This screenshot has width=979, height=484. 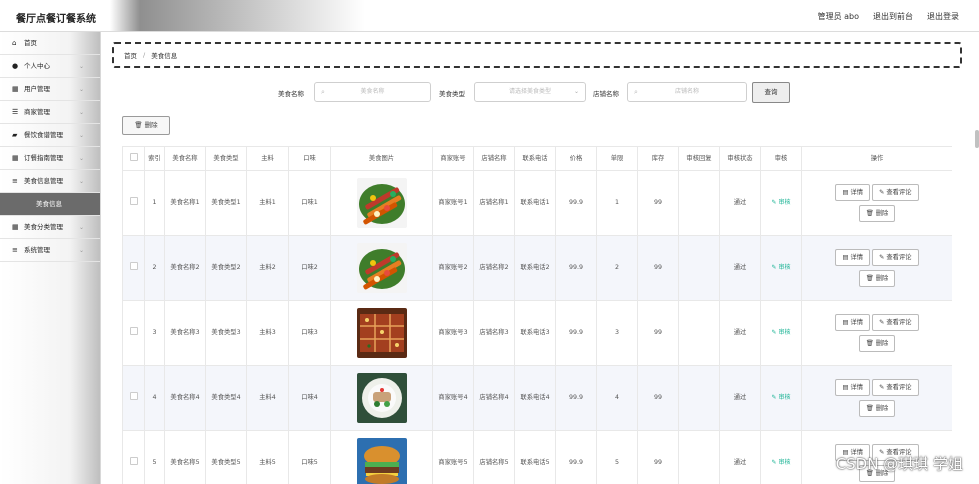 I want to click on sidebar-item-8: ▦ 美食分类管理 ⌄, so click(x=50, y=227).